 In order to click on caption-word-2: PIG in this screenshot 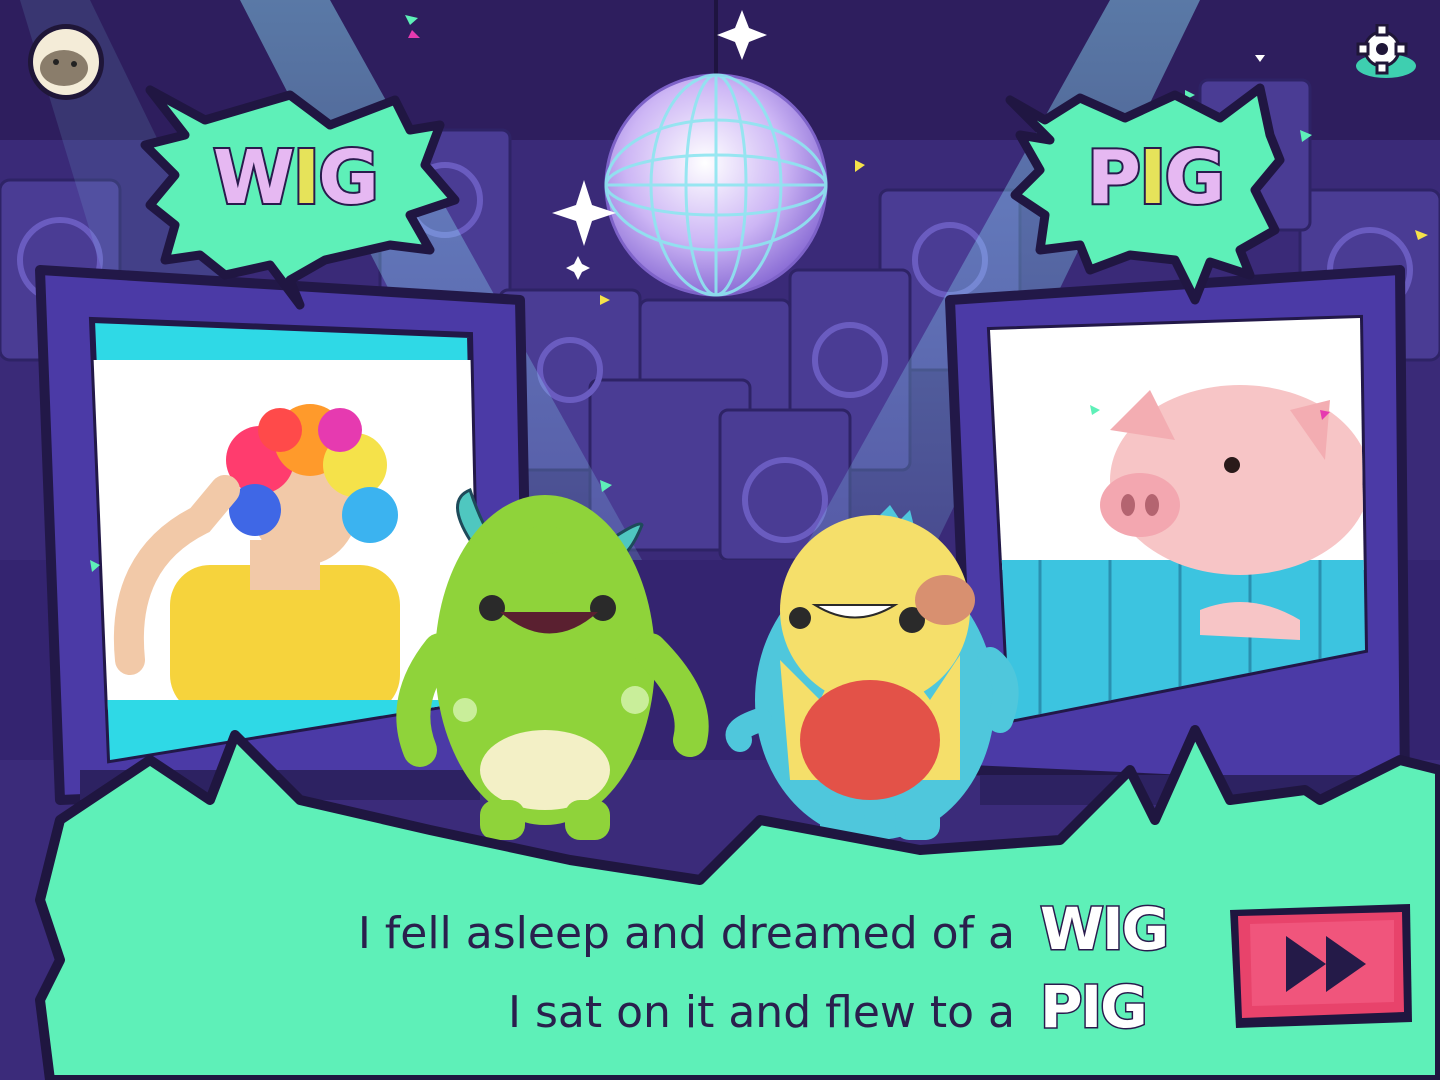, I will do `click(1094, 1007)`.